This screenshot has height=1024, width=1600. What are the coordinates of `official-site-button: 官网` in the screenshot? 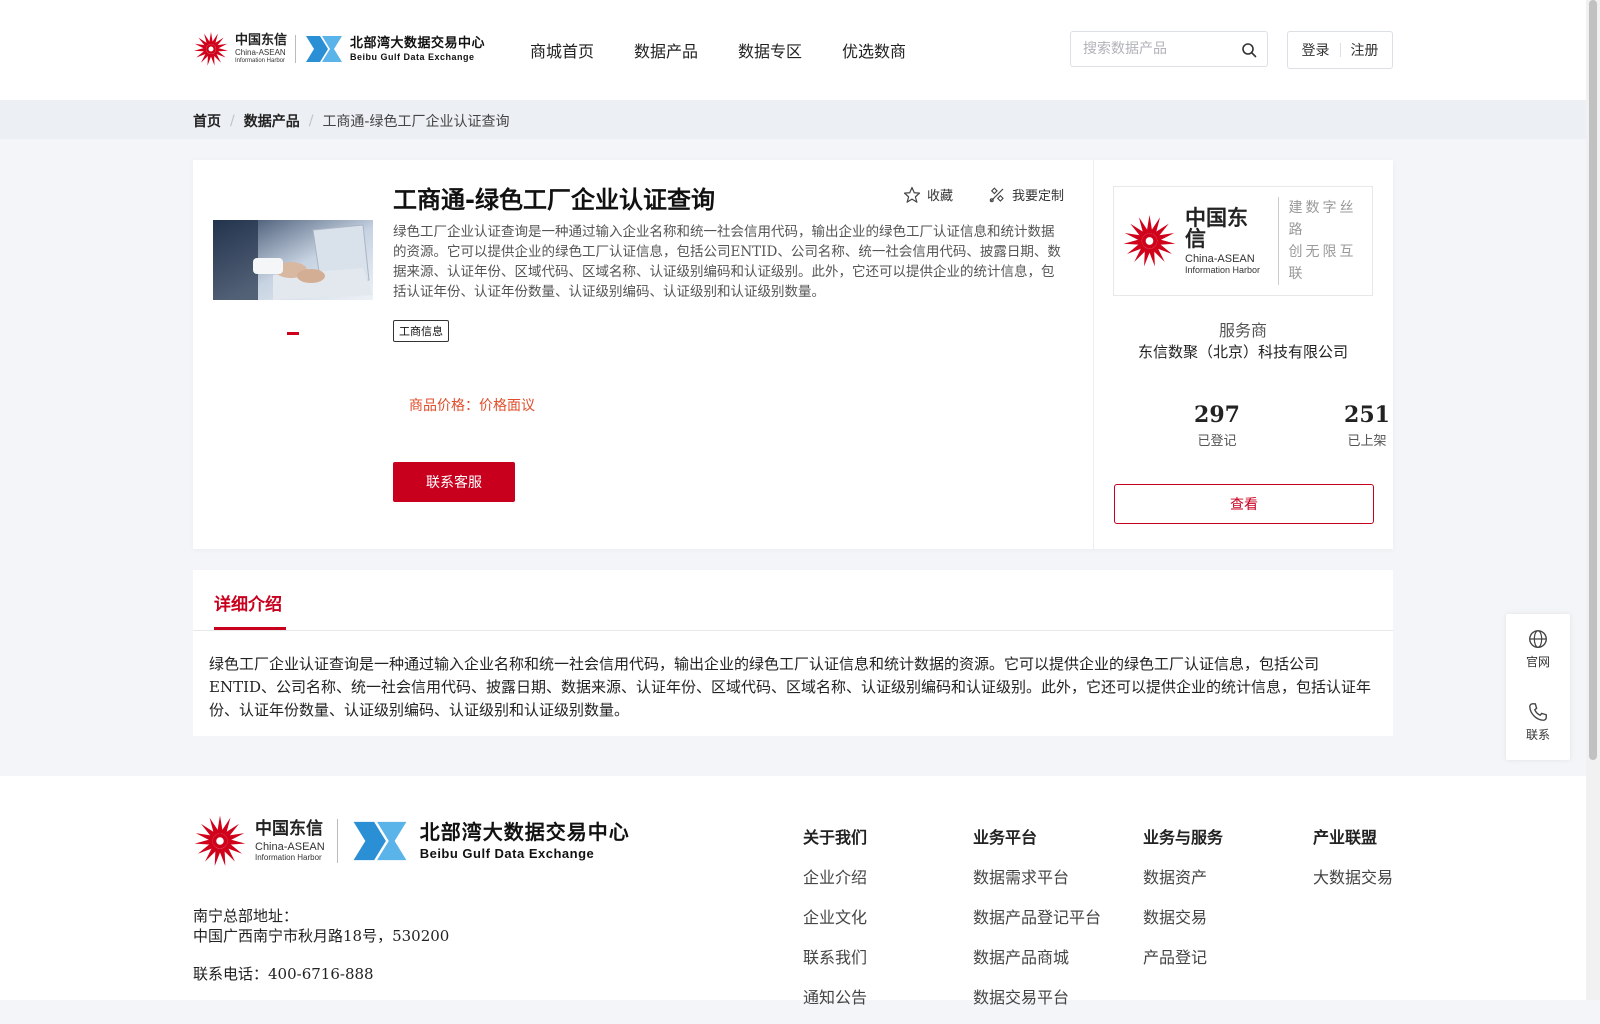 It's located at (1538, 649).